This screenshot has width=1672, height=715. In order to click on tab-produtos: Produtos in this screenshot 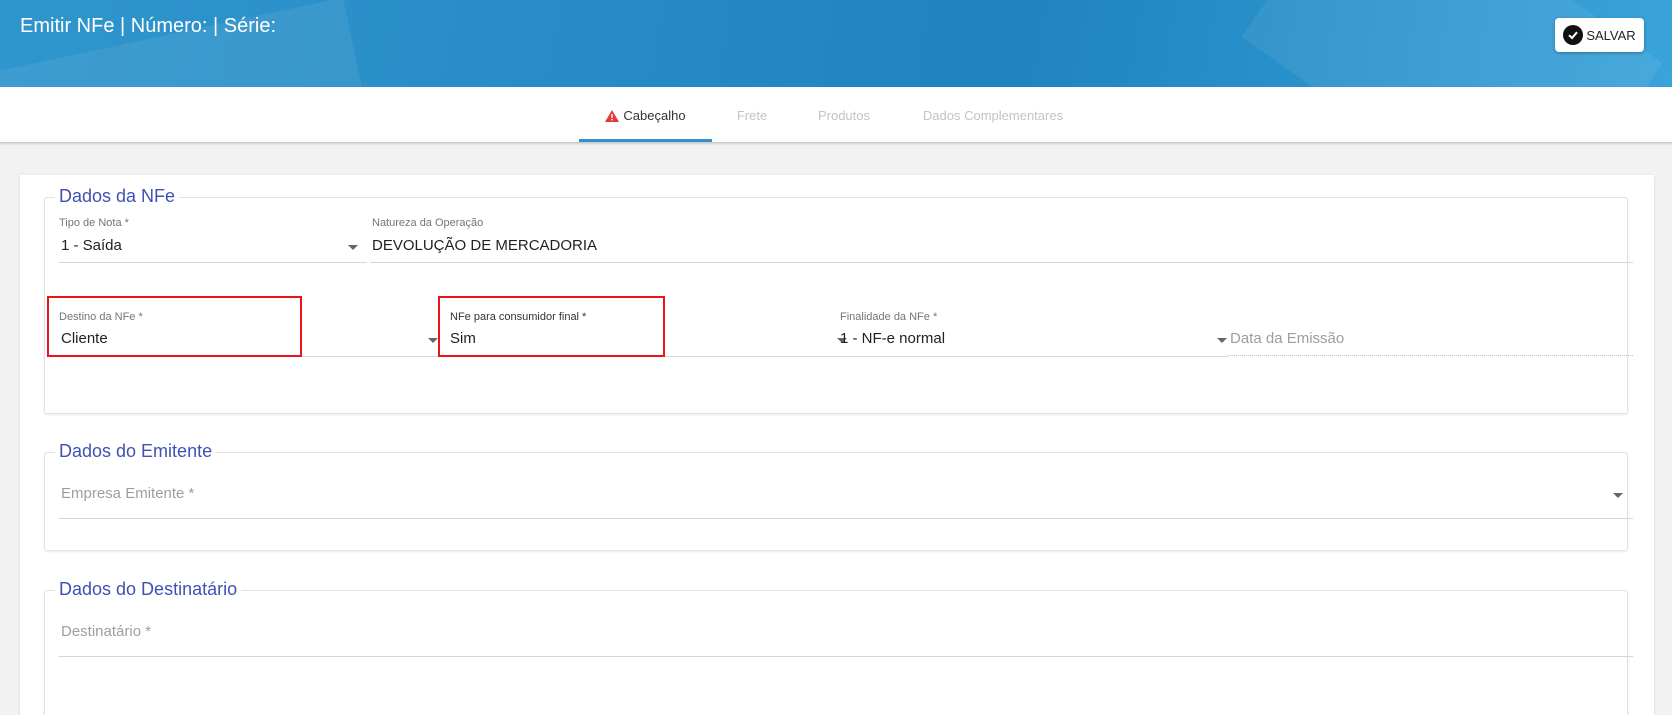, I will do `click(844, 115)`.